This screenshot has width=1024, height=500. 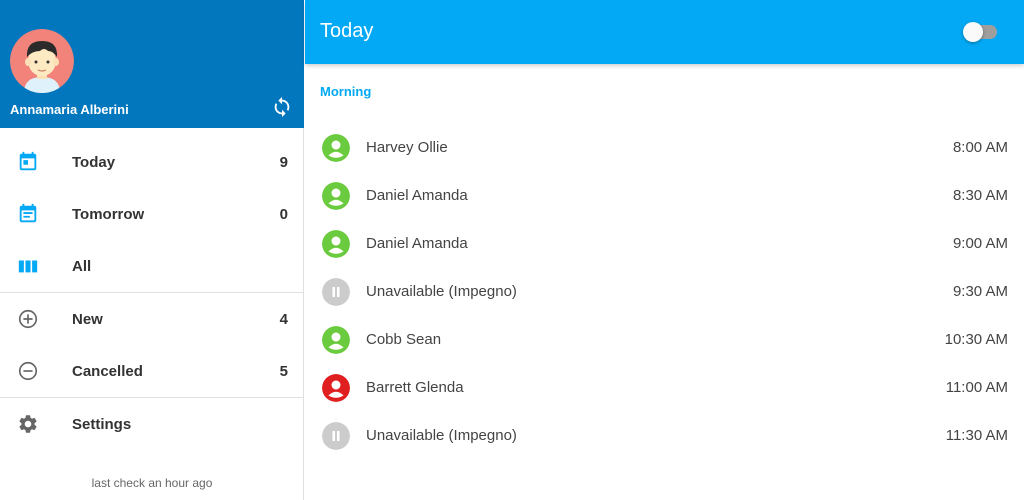 I want to click on nav-label-today: Today, so click(x=94, y=162).